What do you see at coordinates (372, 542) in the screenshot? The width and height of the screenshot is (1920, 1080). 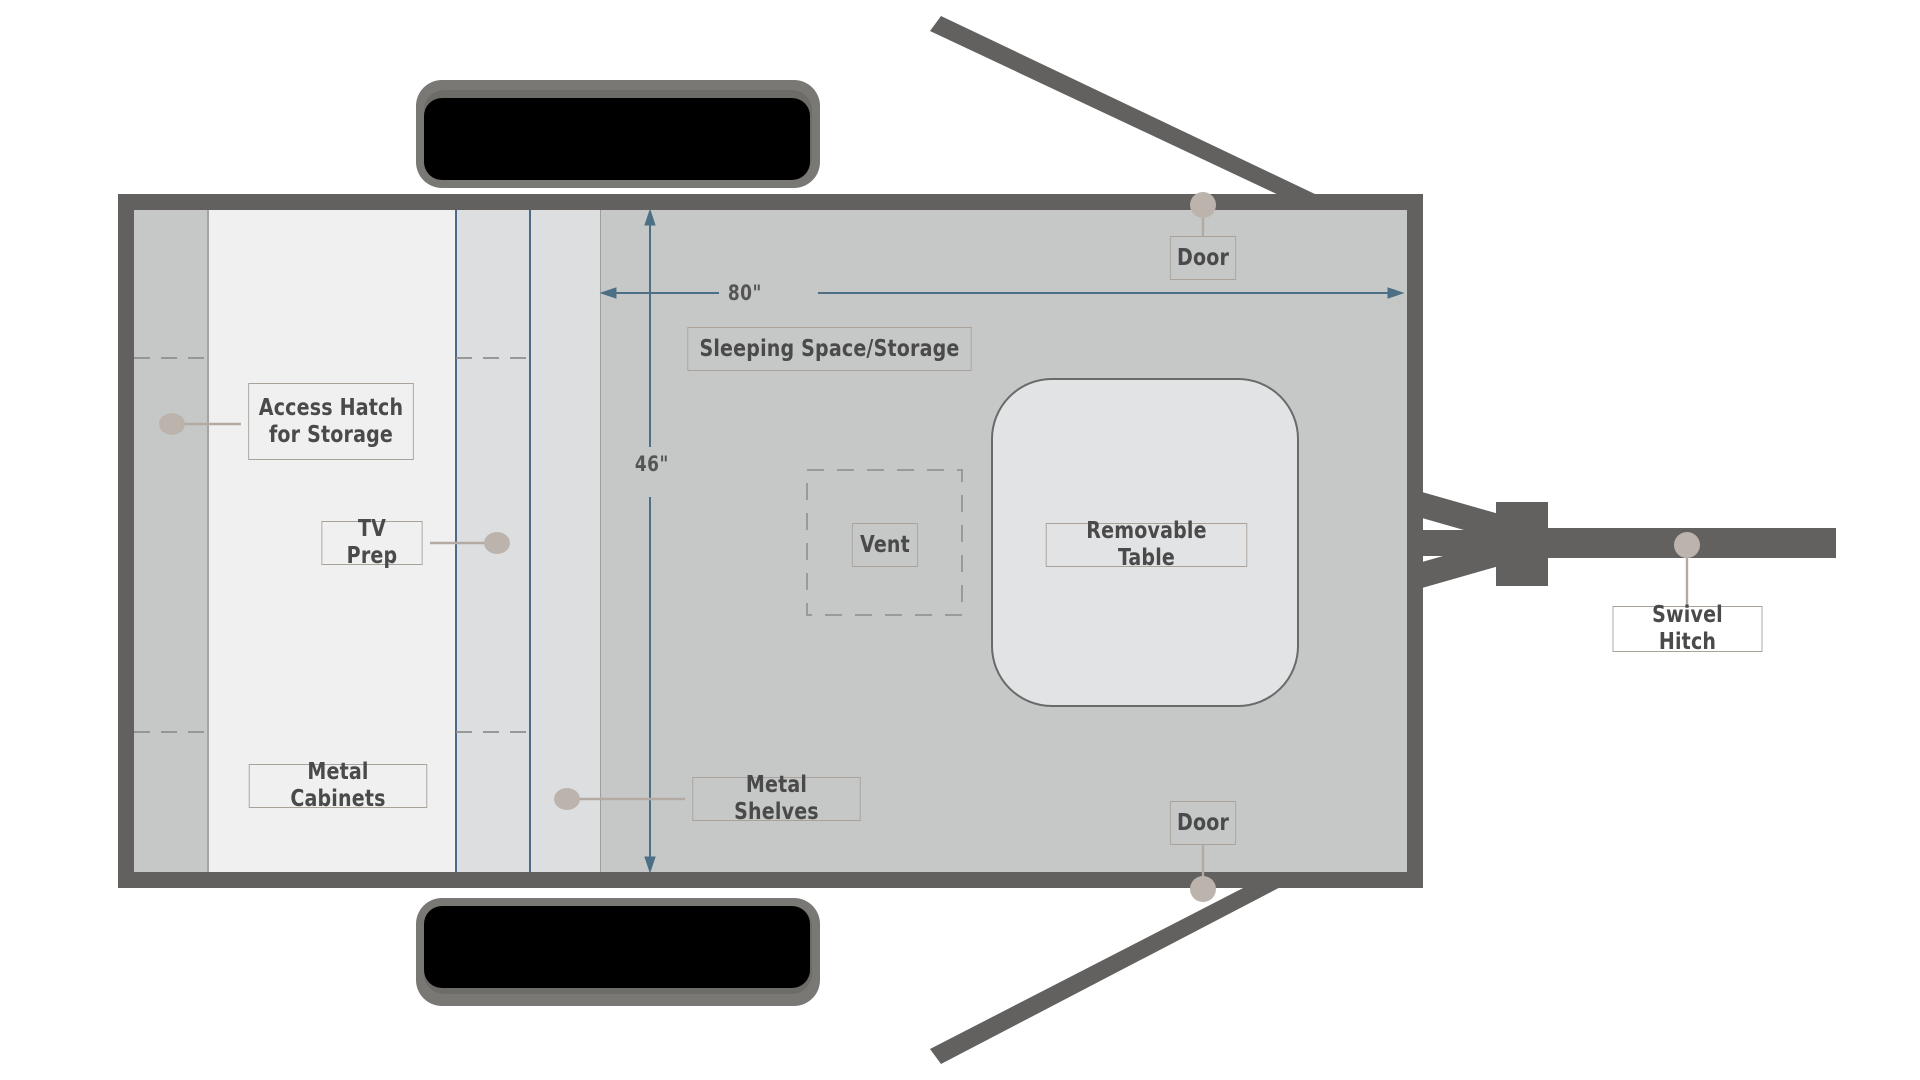 I see `callout-tv-prep: TV Prep` at bounding box center [372, 542].